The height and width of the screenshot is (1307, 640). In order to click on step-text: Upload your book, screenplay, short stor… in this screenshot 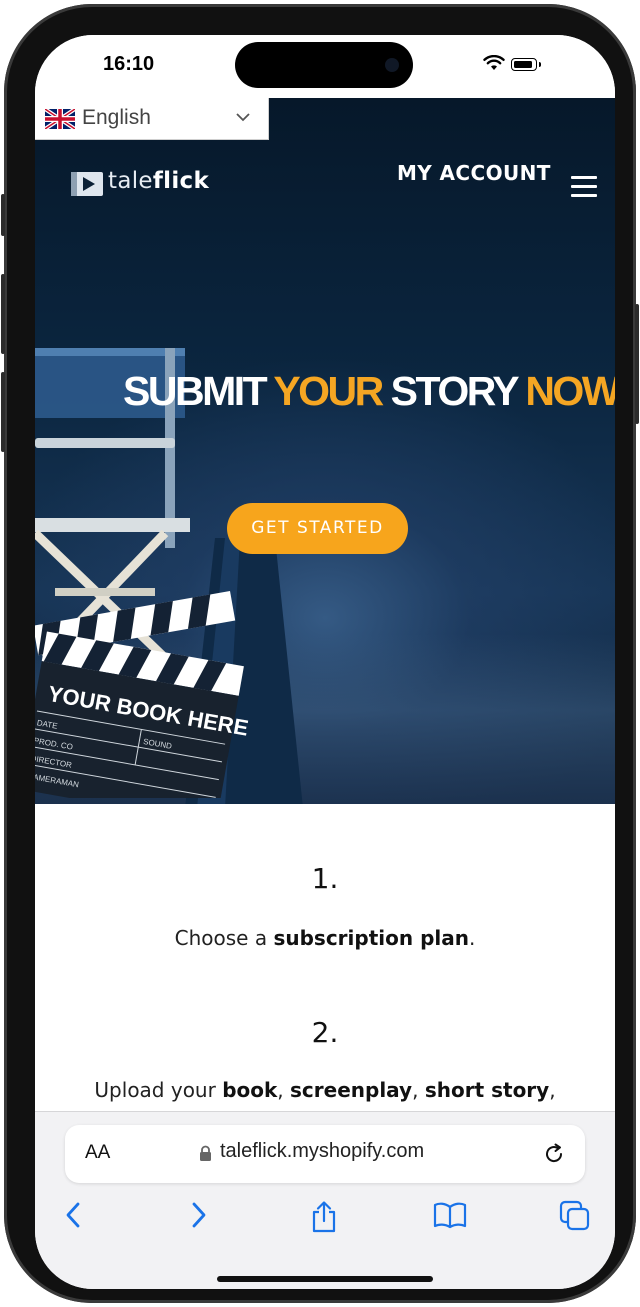, I will do `click(325, 1090)`.